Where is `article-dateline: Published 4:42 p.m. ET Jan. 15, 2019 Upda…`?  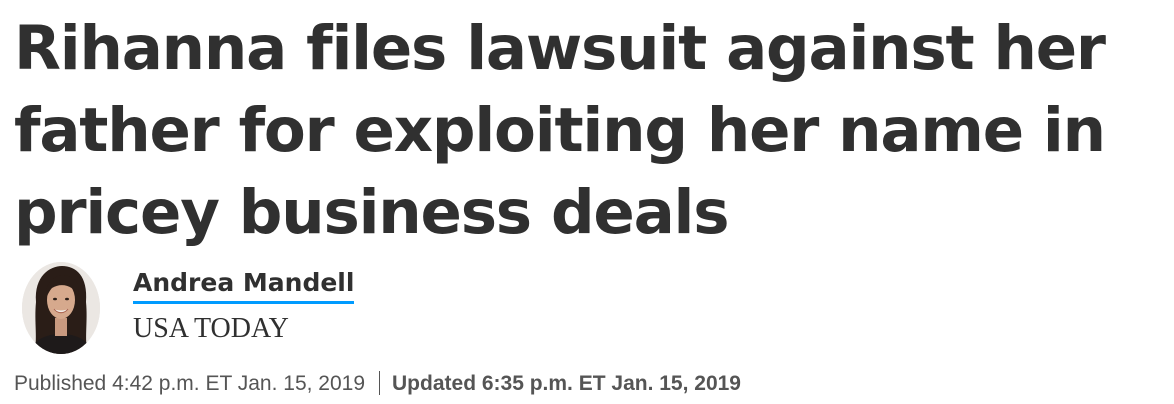 article-dateline: Published 4:42 p.m. ET Jan. 15, 2019 Upda… is located at coordinates (377, 384).